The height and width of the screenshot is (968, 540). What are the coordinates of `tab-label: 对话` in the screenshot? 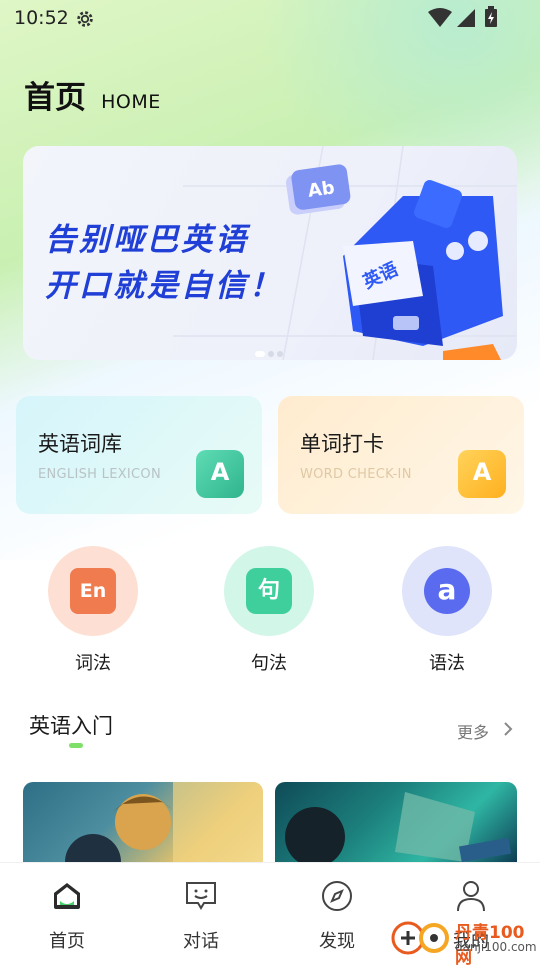 It's located at (201, 941).